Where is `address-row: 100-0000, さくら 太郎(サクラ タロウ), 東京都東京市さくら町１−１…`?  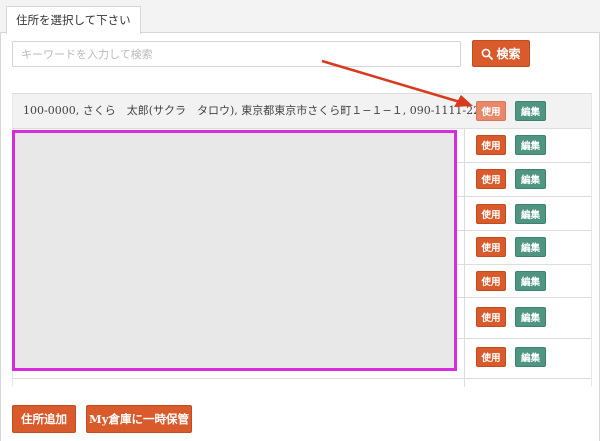 address-row: 100-0000, さくら 太郎(サクラ タロウ), 東京都東京市さくら町１−１… is located at coordinates (302, 111).